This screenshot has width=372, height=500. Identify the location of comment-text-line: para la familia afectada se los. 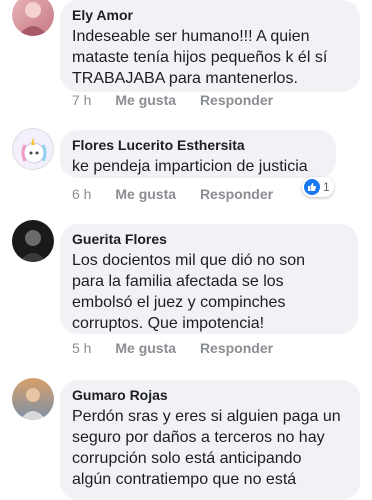
(178, 281).